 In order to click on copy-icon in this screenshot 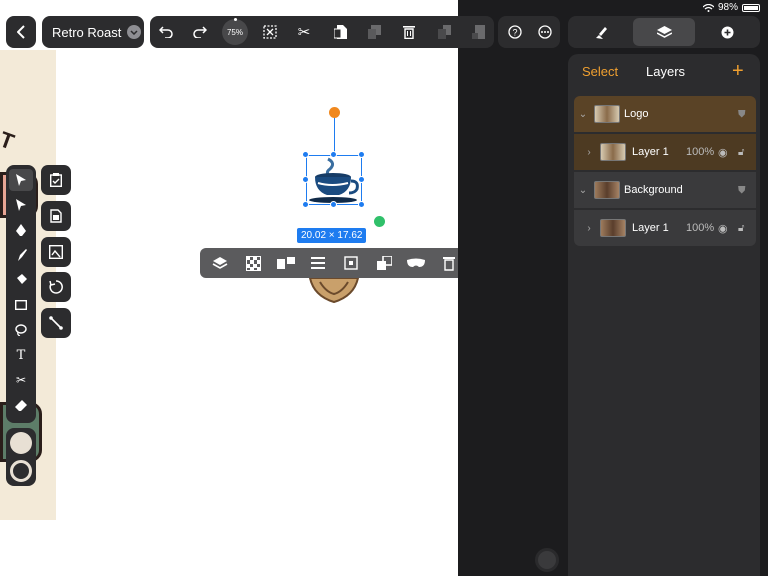, I will do `click(340, 32)`.